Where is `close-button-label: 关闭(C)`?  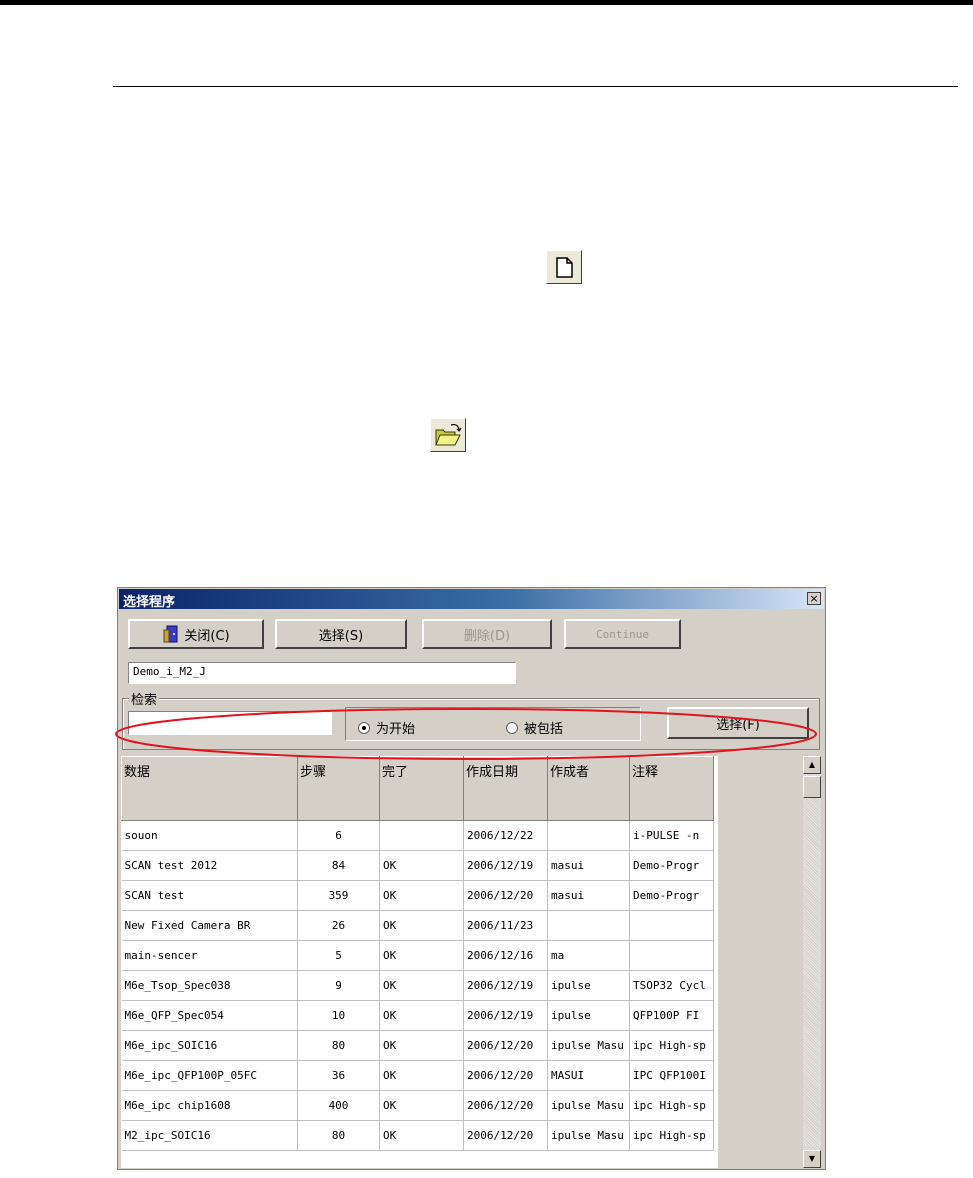
close-button-label: 关闭(C) is located at coordinates (207, 636).